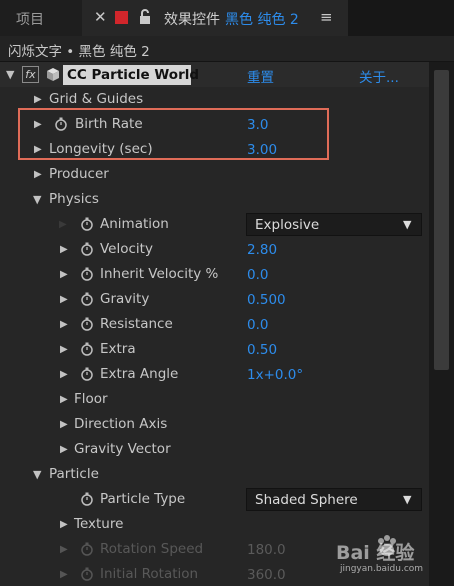 Image resolution: width=454 pixels, height=586 pixels. Describe the element at coordinates (74, 474) in the screenshot. I see `property-label: Particle` at that location.